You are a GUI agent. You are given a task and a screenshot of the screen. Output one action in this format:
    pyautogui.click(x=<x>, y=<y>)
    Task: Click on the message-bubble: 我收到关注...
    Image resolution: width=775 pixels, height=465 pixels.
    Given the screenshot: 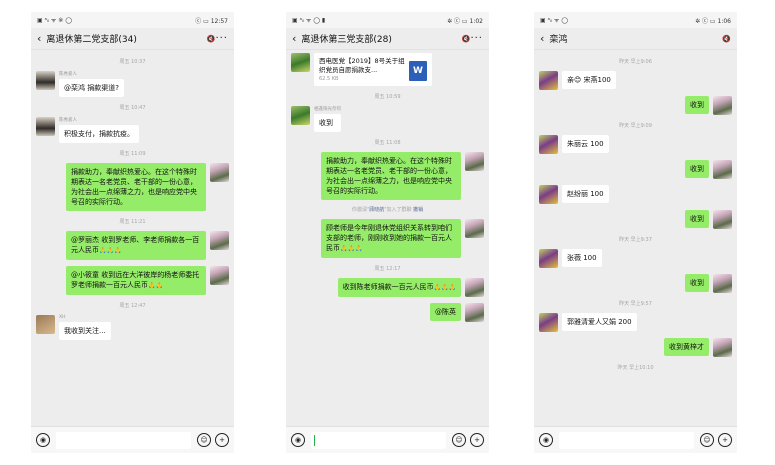 What is the action you would take?
    pyautogui.click(x=85, y=331)
    